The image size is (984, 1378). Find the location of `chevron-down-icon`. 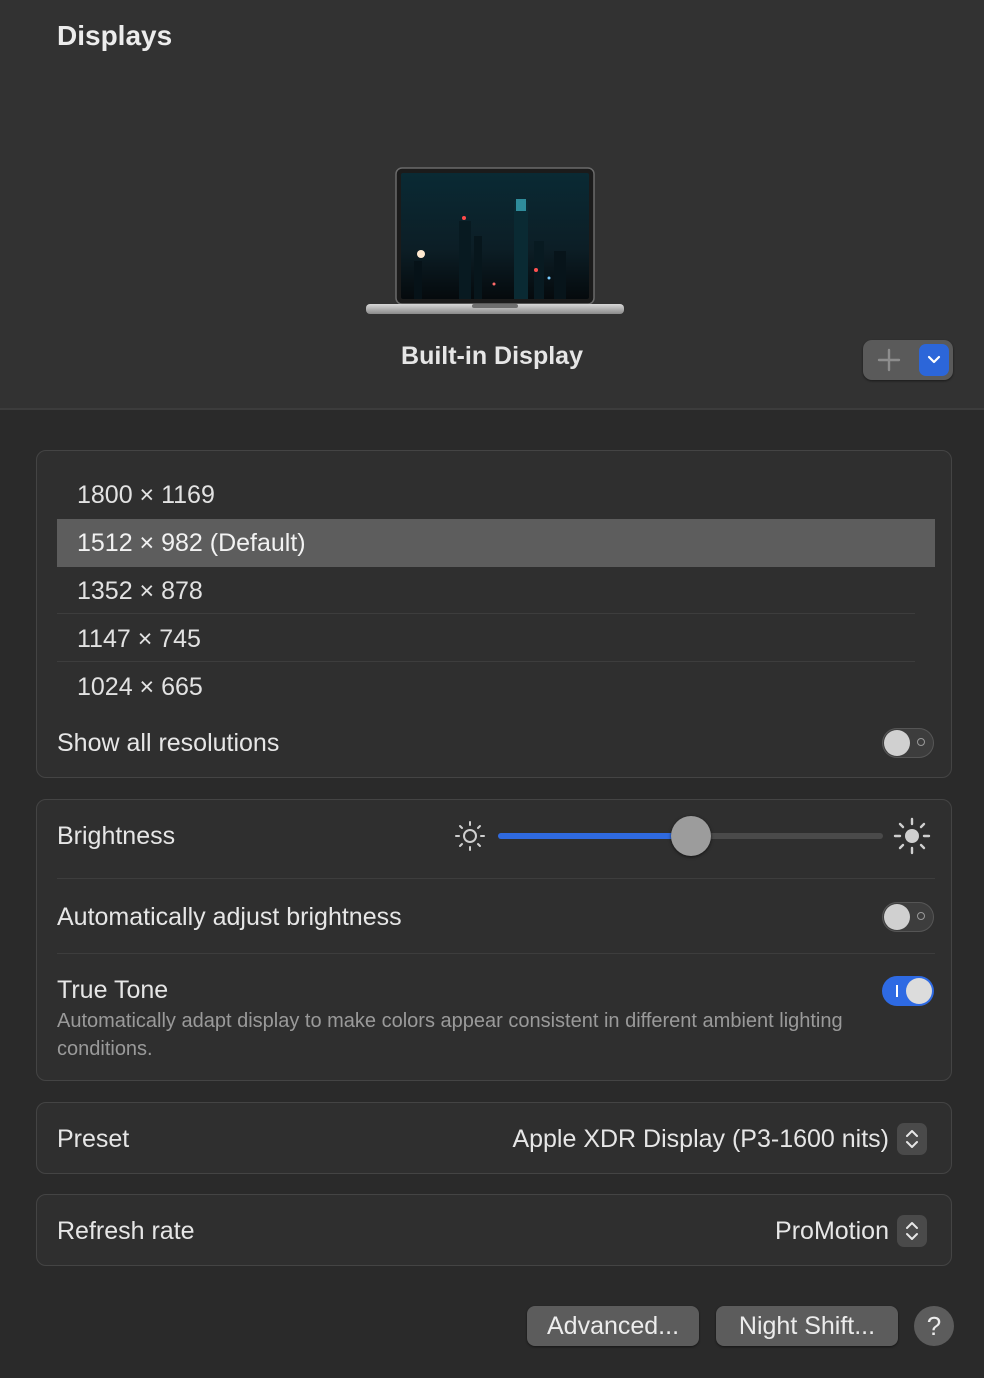

chevron-down-icon is located at coordinates (934, 359).